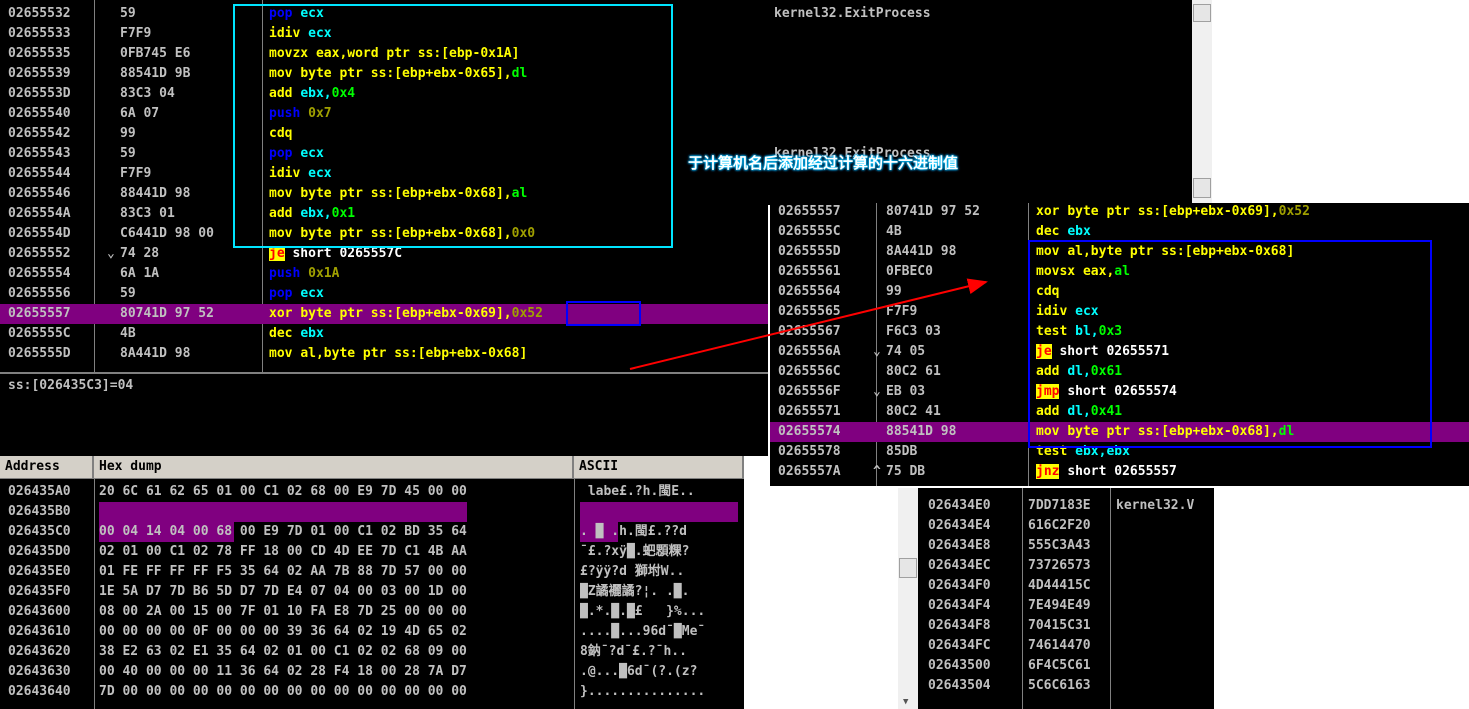 This screenshot has width=1469, height=709. I want to click on pointer-arrow, so click(808, 324).